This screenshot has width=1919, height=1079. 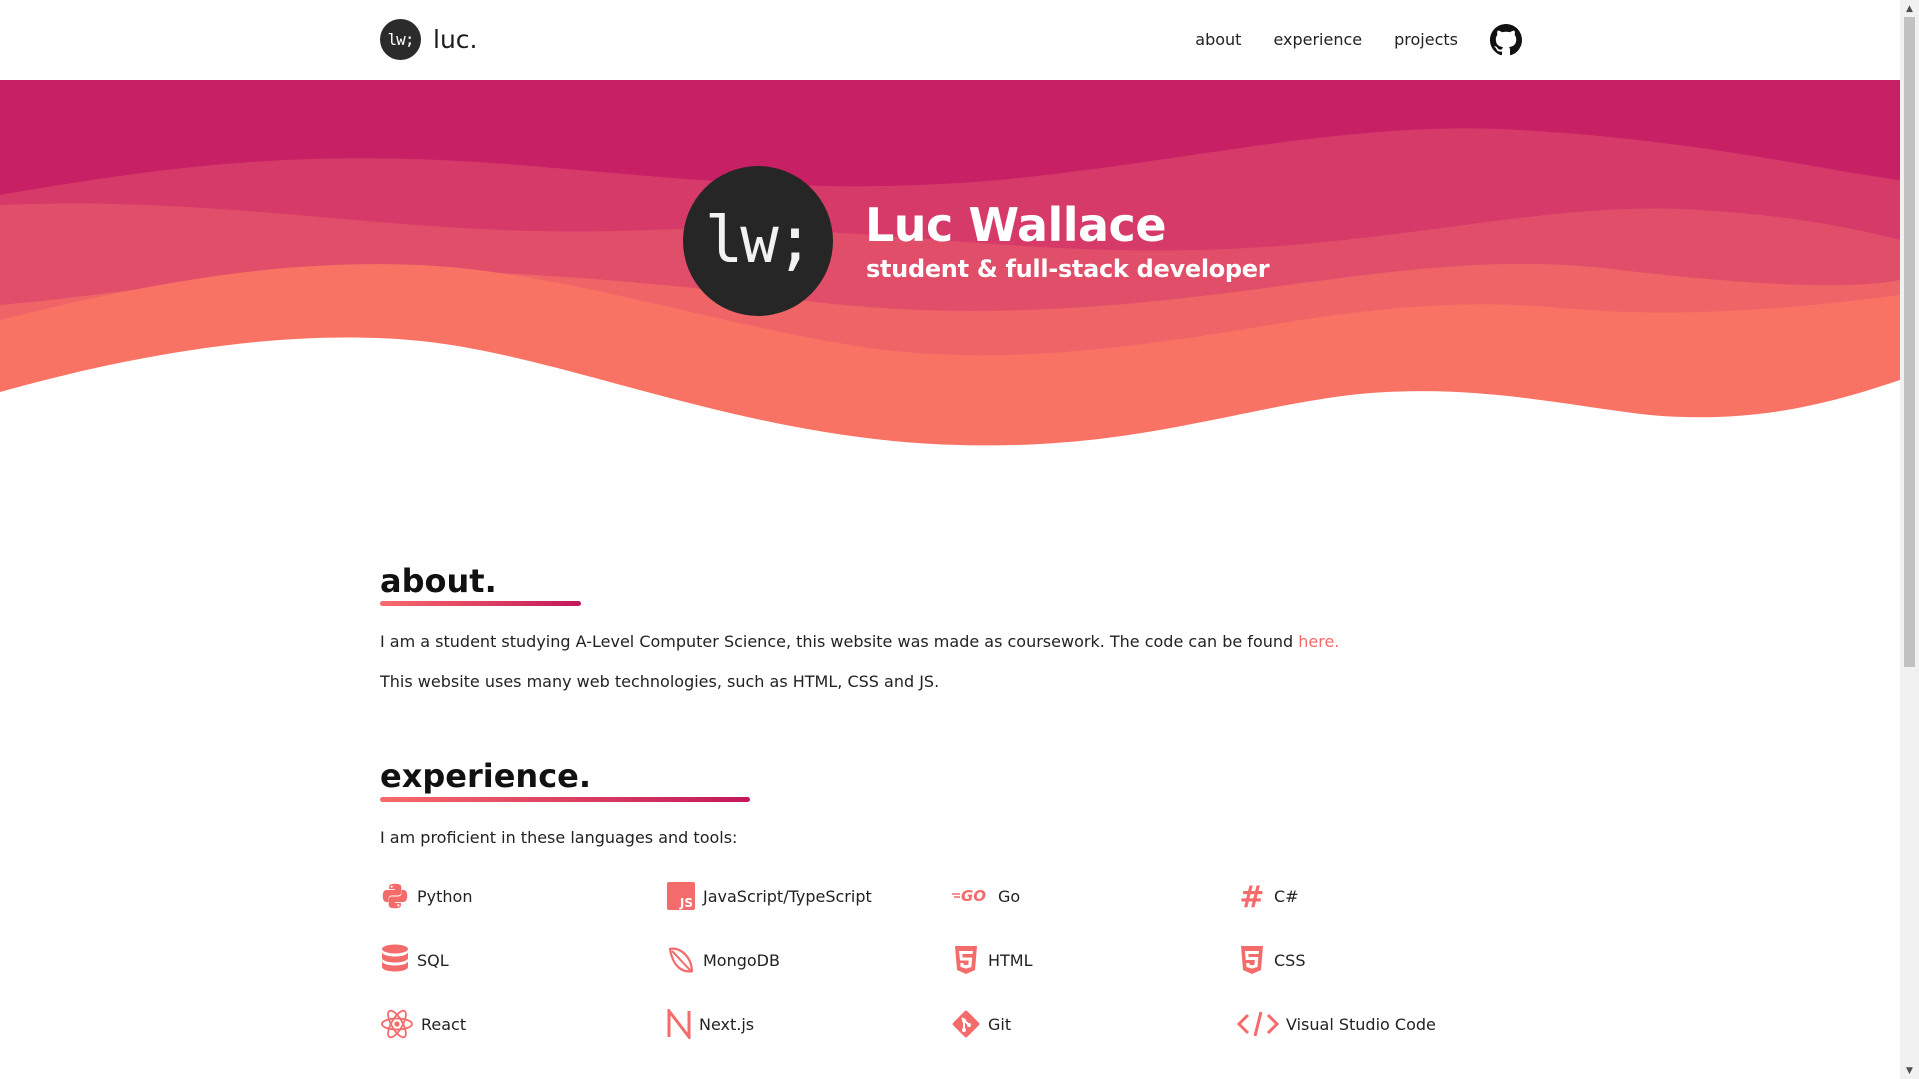 I want to click on skill-item: React, so click(x=423, y=1024).